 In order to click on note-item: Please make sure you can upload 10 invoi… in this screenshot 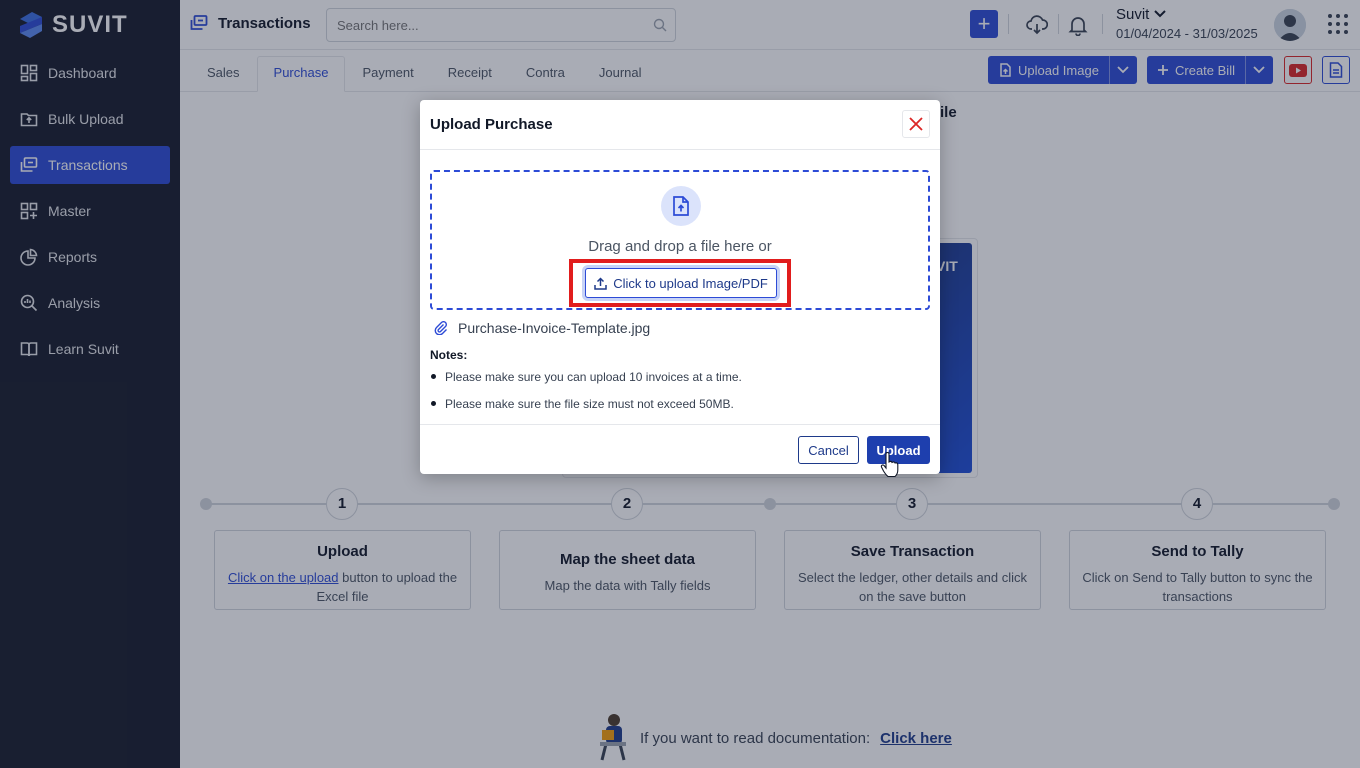, I will do `click(680, 379)`.